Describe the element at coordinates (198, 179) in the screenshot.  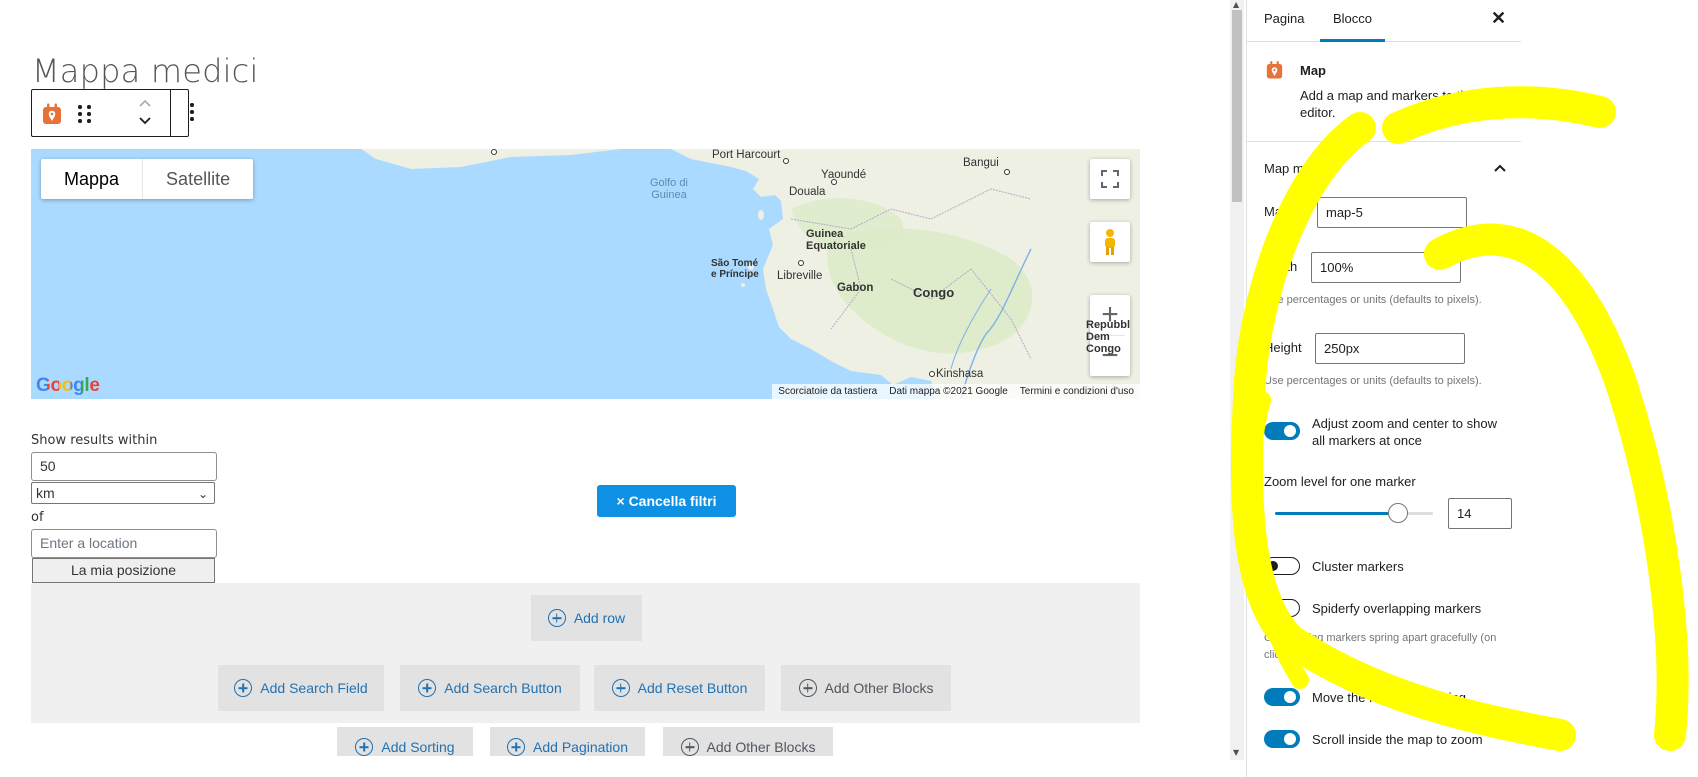
I see `map-type-satellite-tab: Satellite` at that location.